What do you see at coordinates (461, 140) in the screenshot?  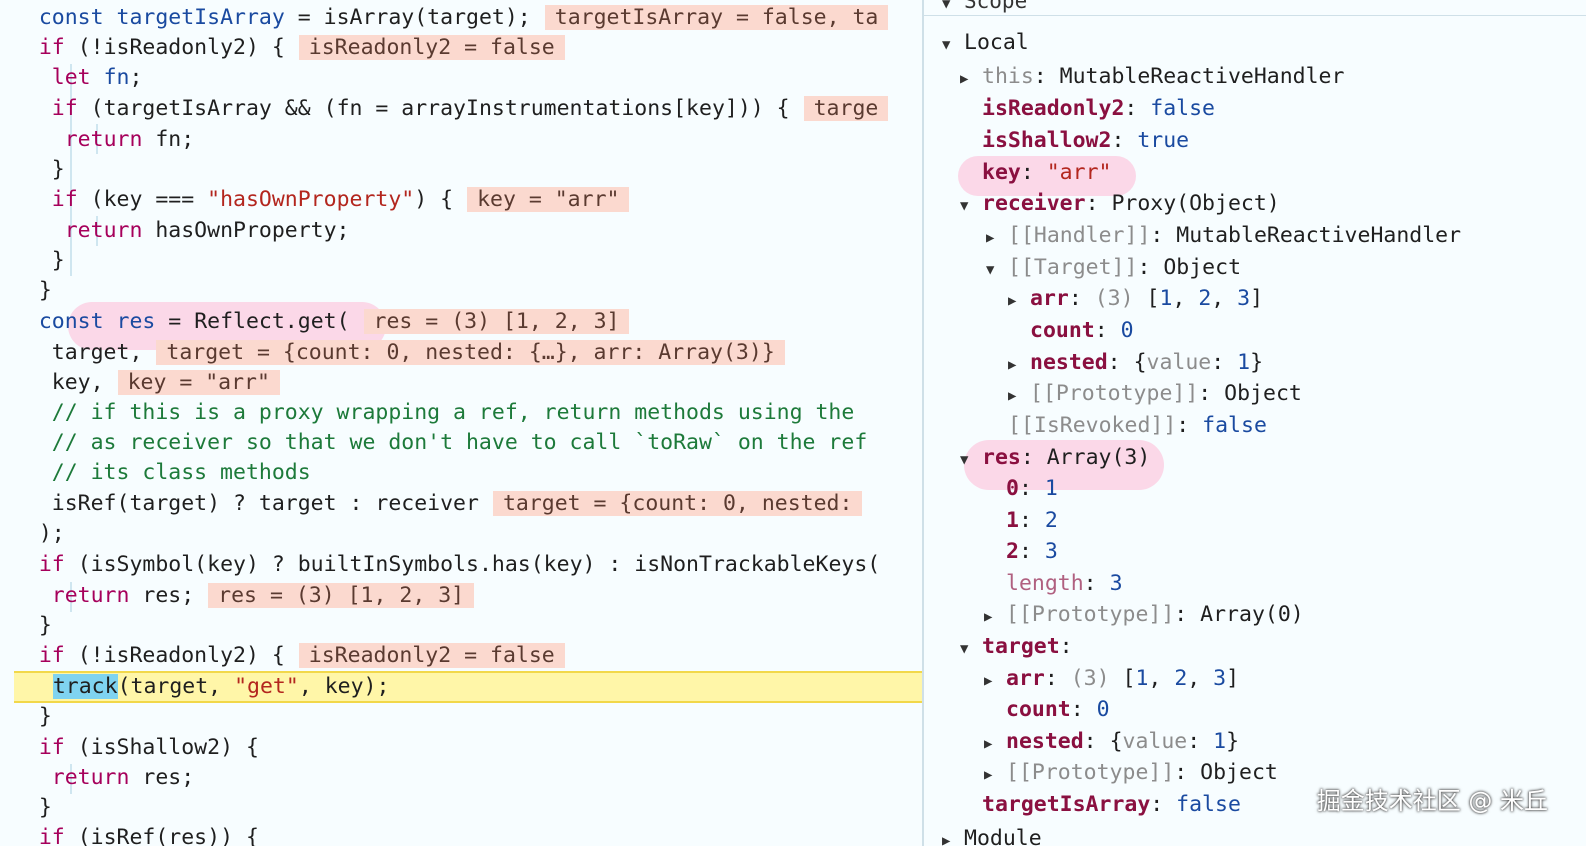 I see `code-line: return fn;` at bounding box center [461, 140].